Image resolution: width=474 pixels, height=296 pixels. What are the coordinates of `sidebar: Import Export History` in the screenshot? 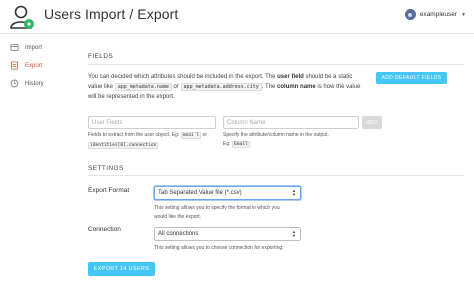 It's located at (40, 165).